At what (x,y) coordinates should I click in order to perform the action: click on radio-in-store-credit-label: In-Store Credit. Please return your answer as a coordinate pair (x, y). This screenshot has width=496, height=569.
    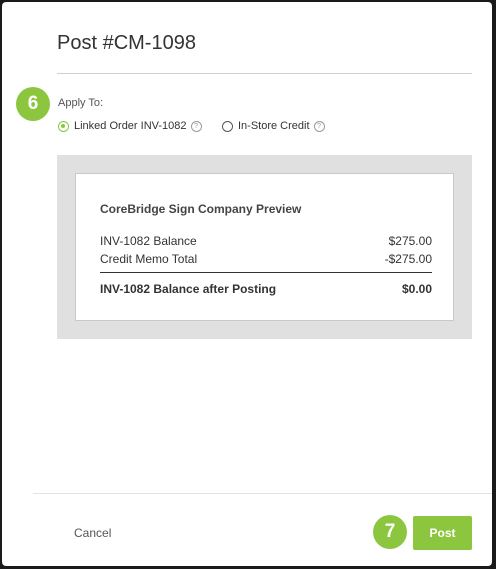
    Looking at the image, I should click on (274, 126).